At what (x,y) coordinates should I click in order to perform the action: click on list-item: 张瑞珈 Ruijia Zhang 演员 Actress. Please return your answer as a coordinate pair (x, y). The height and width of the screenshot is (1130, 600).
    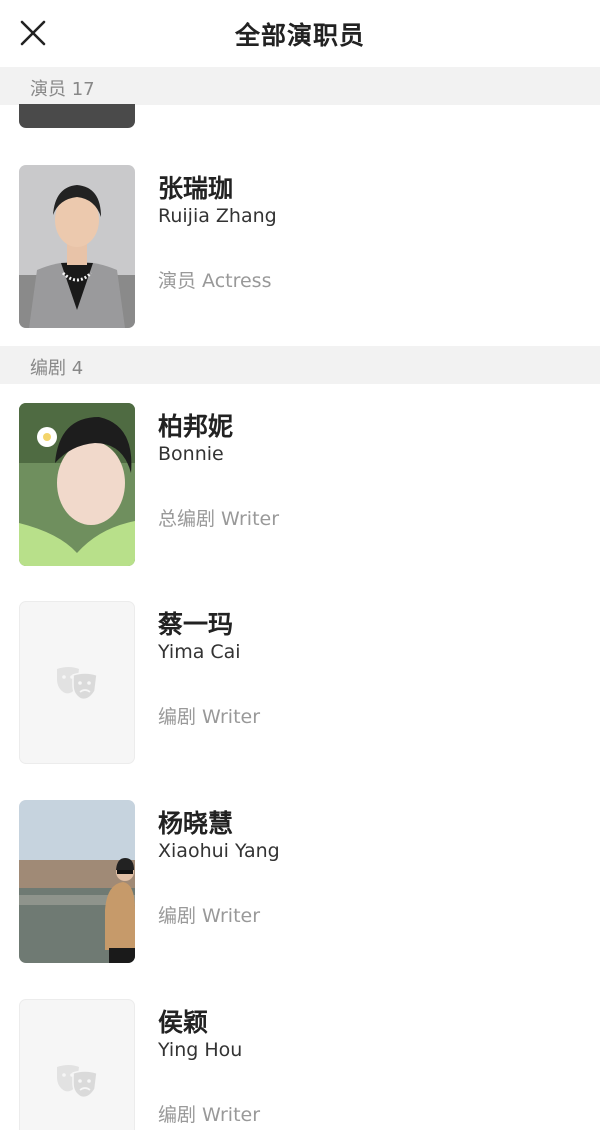
    Looking at the image, I should click on (300, 248).